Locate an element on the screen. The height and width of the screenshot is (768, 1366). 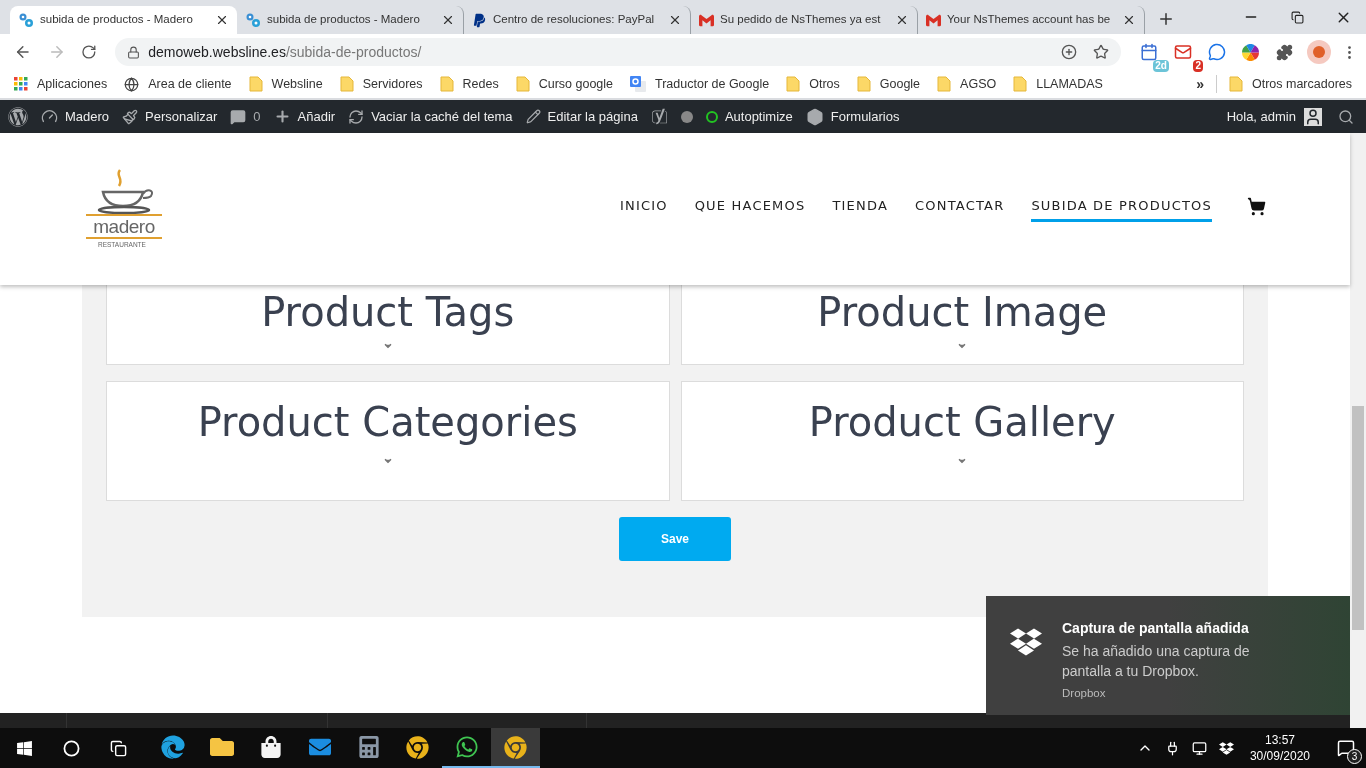
paypal-icon is located at coordinates (479, 20).